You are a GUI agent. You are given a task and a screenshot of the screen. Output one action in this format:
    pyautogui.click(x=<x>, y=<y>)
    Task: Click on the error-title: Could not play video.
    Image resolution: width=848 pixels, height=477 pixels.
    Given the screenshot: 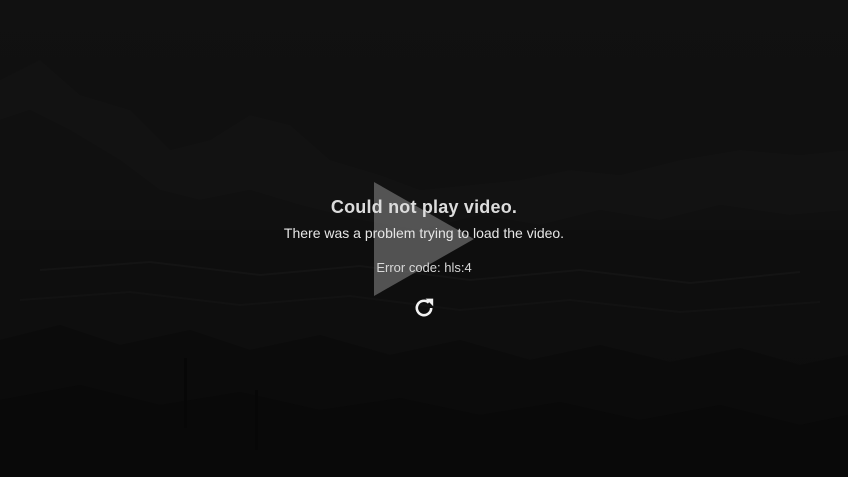 What is the action you would take?
    pyautogui.click(x=424, y=207)
    